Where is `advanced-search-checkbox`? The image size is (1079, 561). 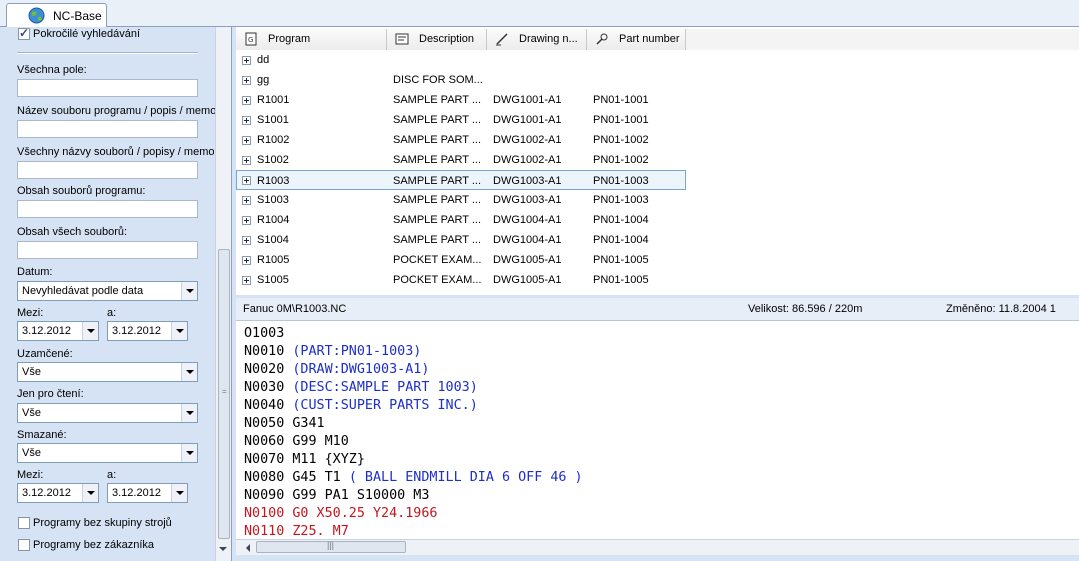 advanced-search-checkbox is located at coordinates (24, 33).